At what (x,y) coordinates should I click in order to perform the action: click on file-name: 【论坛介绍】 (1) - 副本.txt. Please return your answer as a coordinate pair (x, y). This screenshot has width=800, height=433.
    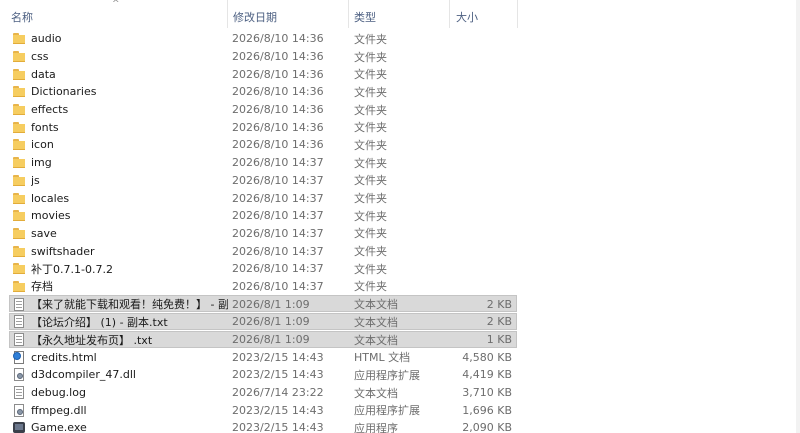
    Looking at the image, I should click on (99, 322).